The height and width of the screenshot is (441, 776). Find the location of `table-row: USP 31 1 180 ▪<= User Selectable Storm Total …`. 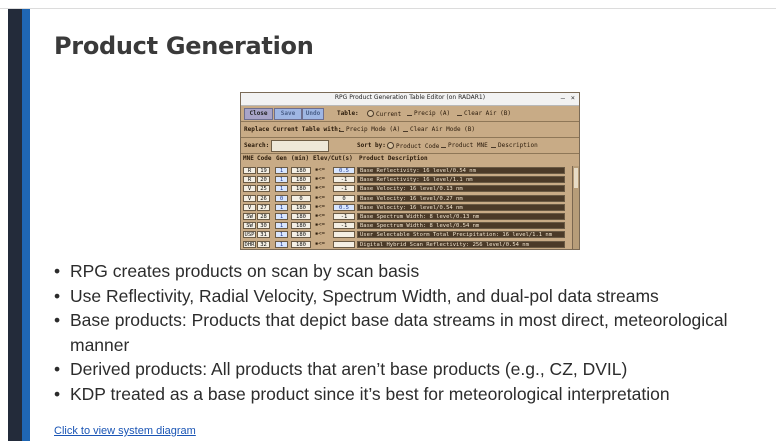

table-row: USP 31 1 180 ▪<= User Selectable Storm Total … is located at coordinates (406, 234).